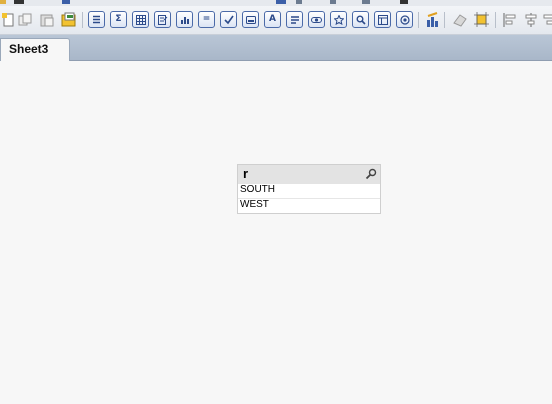 The height and width of the screenshot is (404, 552). What do you see at coordinates (432, 19) in the screenshot?
I see `chart-wizard-icon` at bounding box center [432, 19].